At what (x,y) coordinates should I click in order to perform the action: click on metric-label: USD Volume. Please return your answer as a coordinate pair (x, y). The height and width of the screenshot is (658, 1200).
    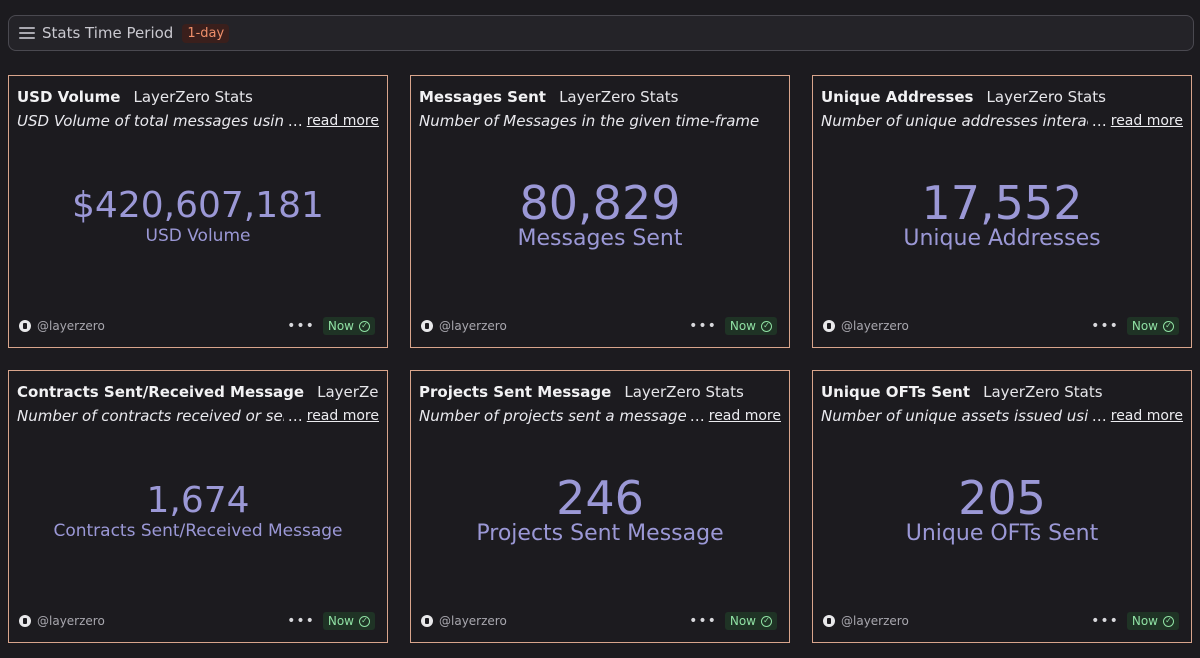
    Looking at the image, I should click on (198, 236).